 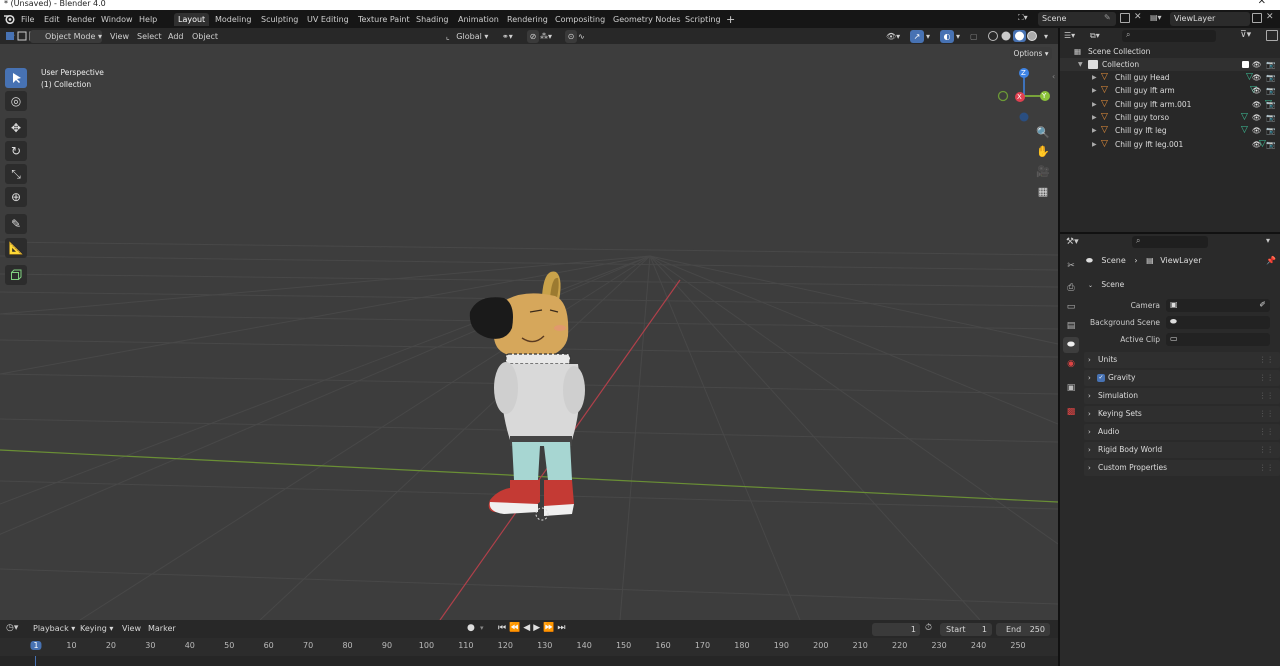 What do you see at coordinates (16, 101) in the screenshot?
I see `cursor-tool: ◎` at bounding box center [16, 101].